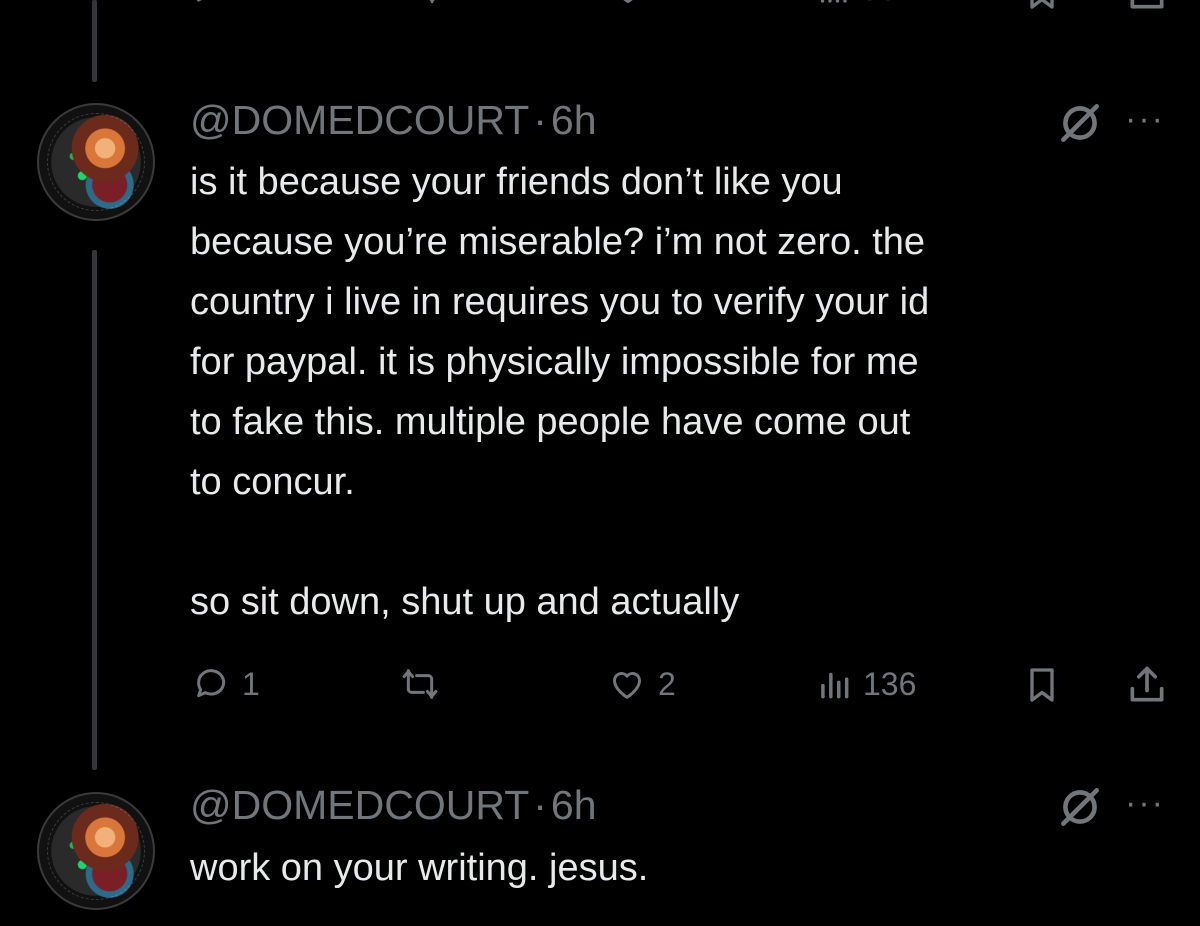 The image size is (1200, 926). I want to click on views-count: 56, so click(879, 4).